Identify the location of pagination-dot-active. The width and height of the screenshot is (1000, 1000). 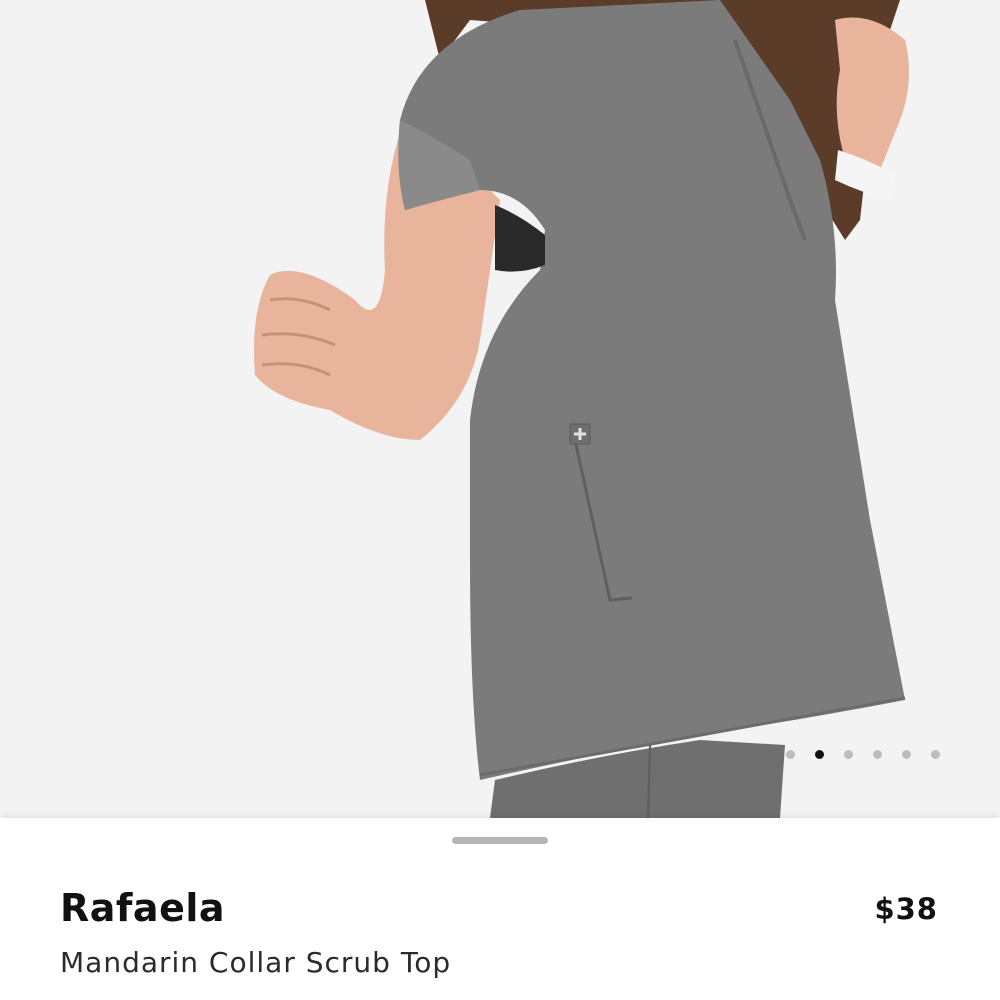
(819, 754).